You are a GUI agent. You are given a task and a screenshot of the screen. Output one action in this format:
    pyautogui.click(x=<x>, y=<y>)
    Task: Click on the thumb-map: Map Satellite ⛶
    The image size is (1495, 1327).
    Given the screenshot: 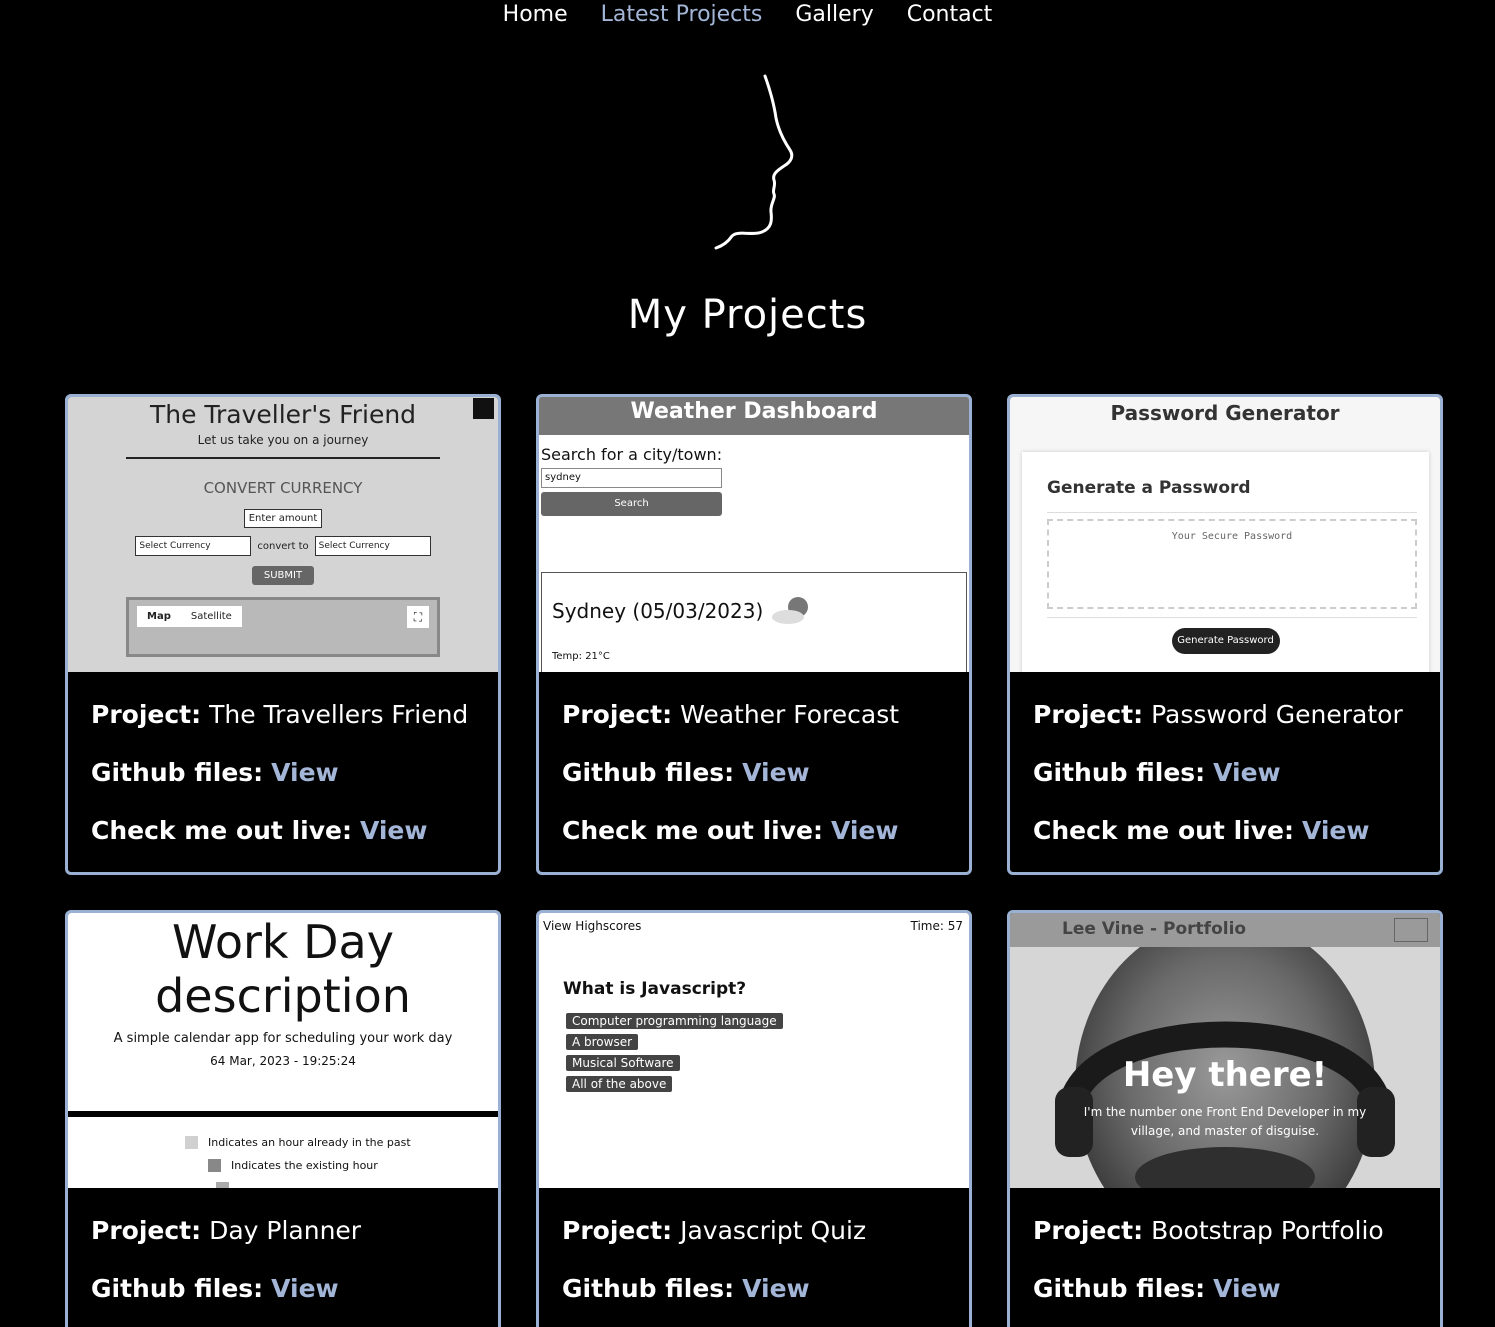 What is the action you would take?
    pyautogui.click(x=283, y=627)
    